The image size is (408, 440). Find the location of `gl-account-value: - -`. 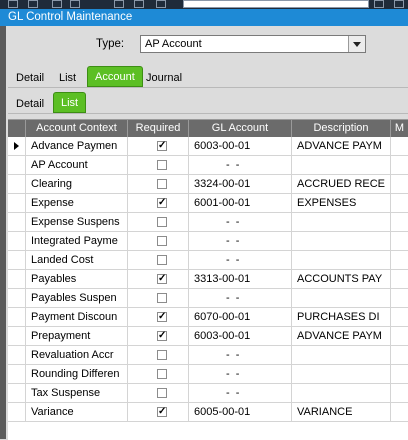

gl-account-value: - - is located at coordinates (233, 298).